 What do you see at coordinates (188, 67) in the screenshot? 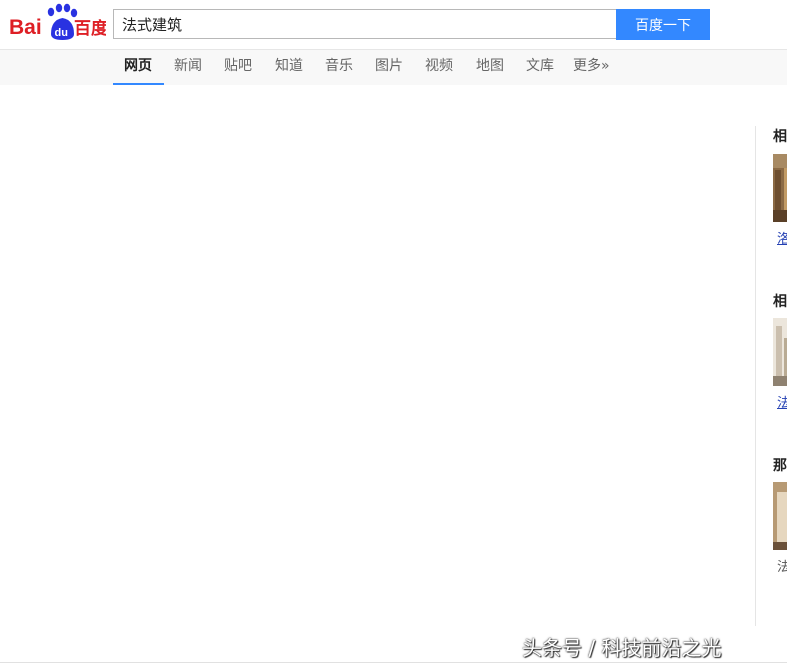
I see `tab-news: 新闻` at bounding box center [188, 67].